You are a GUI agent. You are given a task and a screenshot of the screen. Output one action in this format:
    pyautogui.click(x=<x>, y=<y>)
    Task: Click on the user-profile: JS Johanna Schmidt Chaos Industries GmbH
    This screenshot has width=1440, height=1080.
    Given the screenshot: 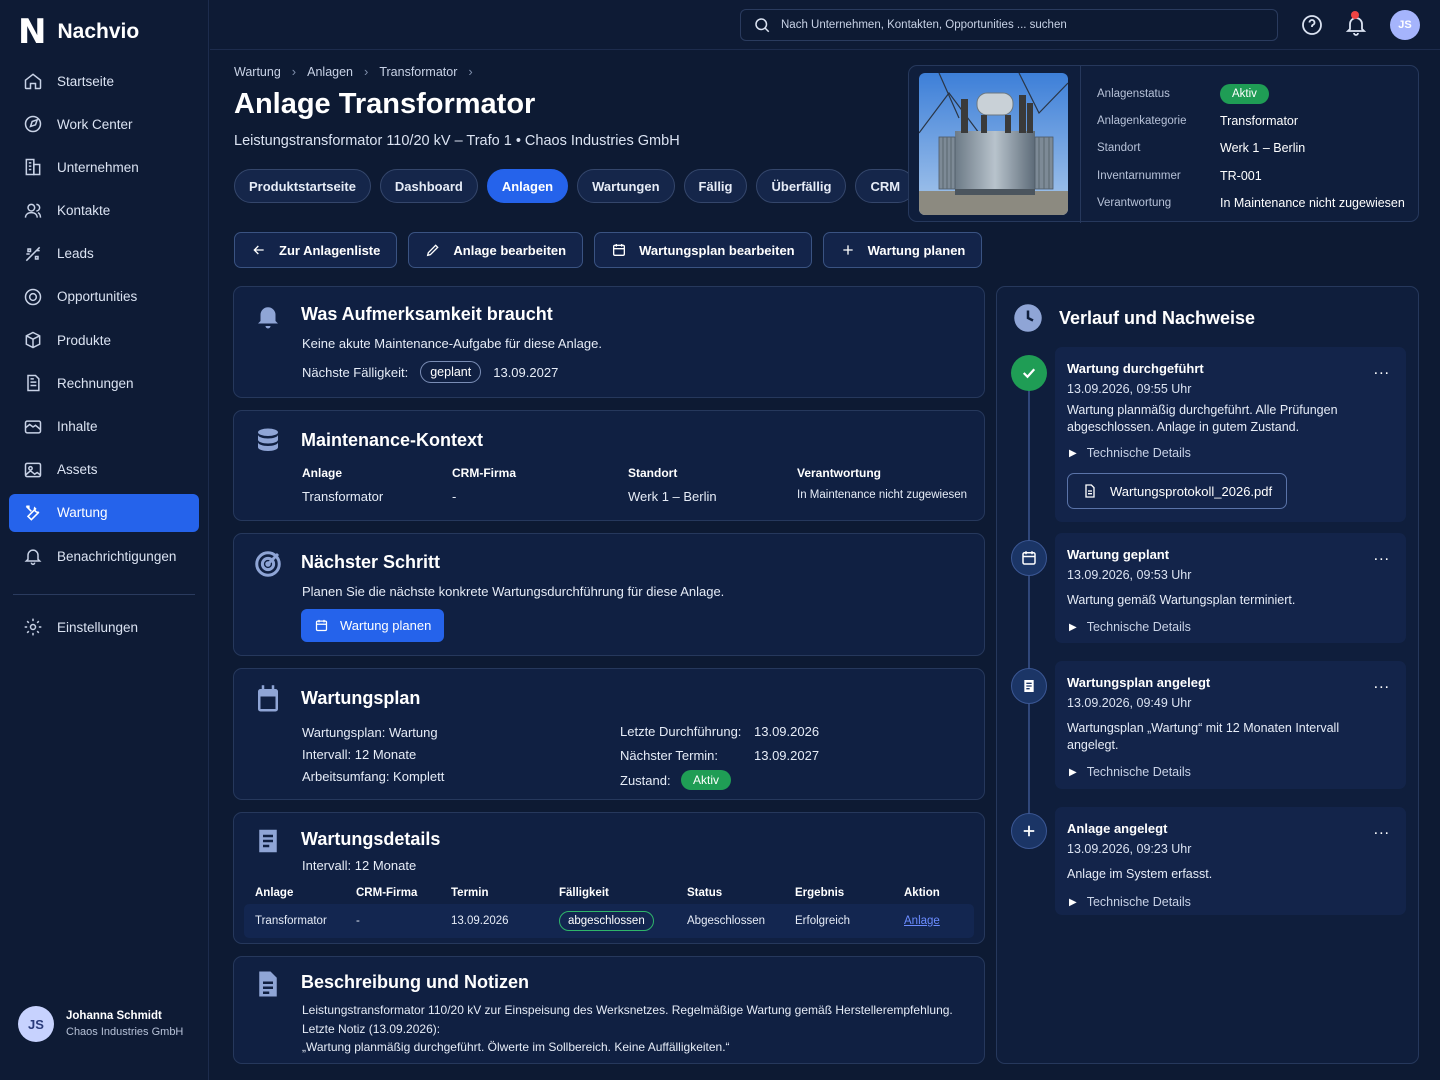 What is the action you would take?
    pyautogui.click(x=100, y=1024)
    